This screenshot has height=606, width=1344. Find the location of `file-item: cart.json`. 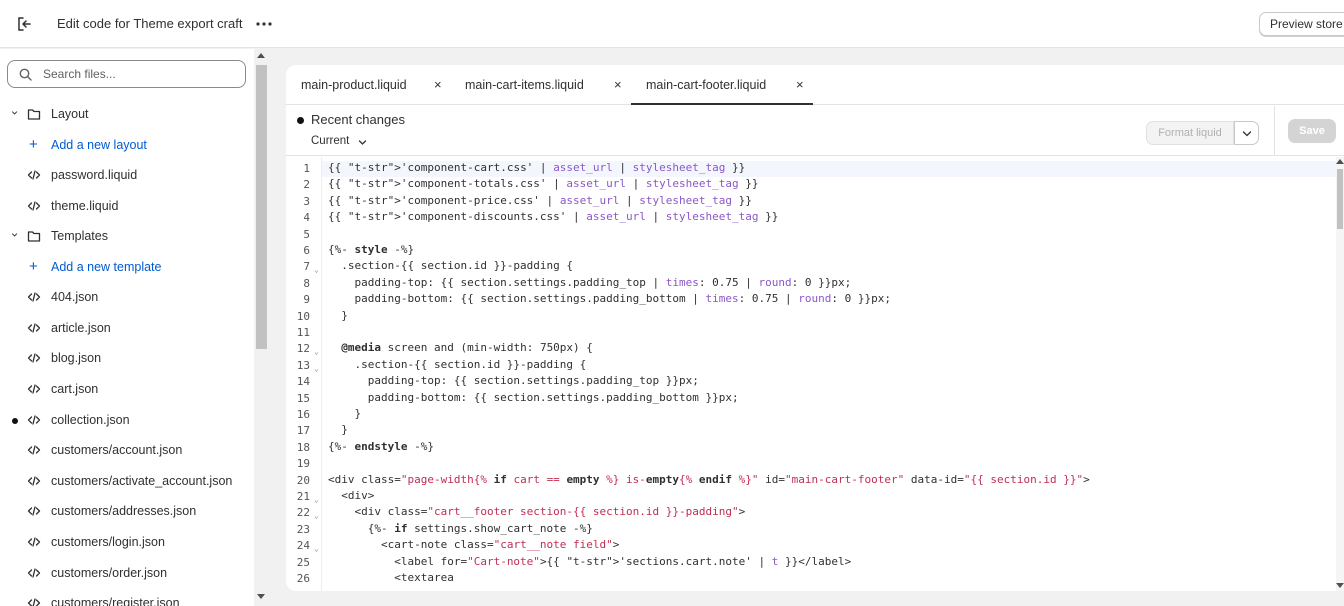

file-item: cart.json is located at coordinates (127, 389).